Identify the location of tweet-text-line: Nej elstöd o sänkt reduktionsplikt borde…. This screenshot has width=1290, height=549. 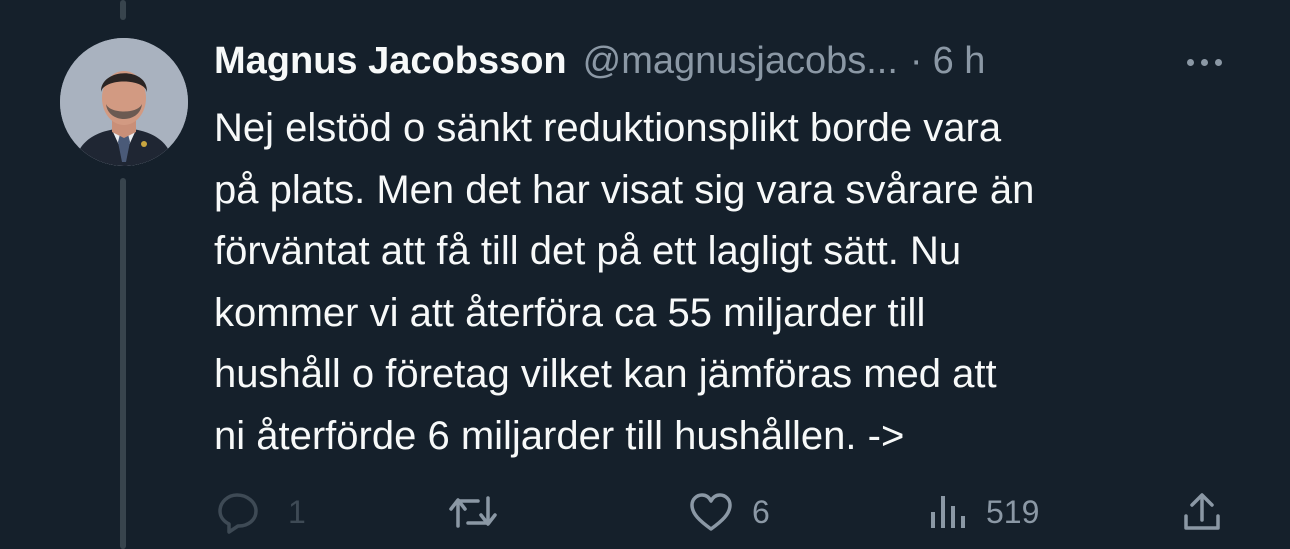
(608, 128).